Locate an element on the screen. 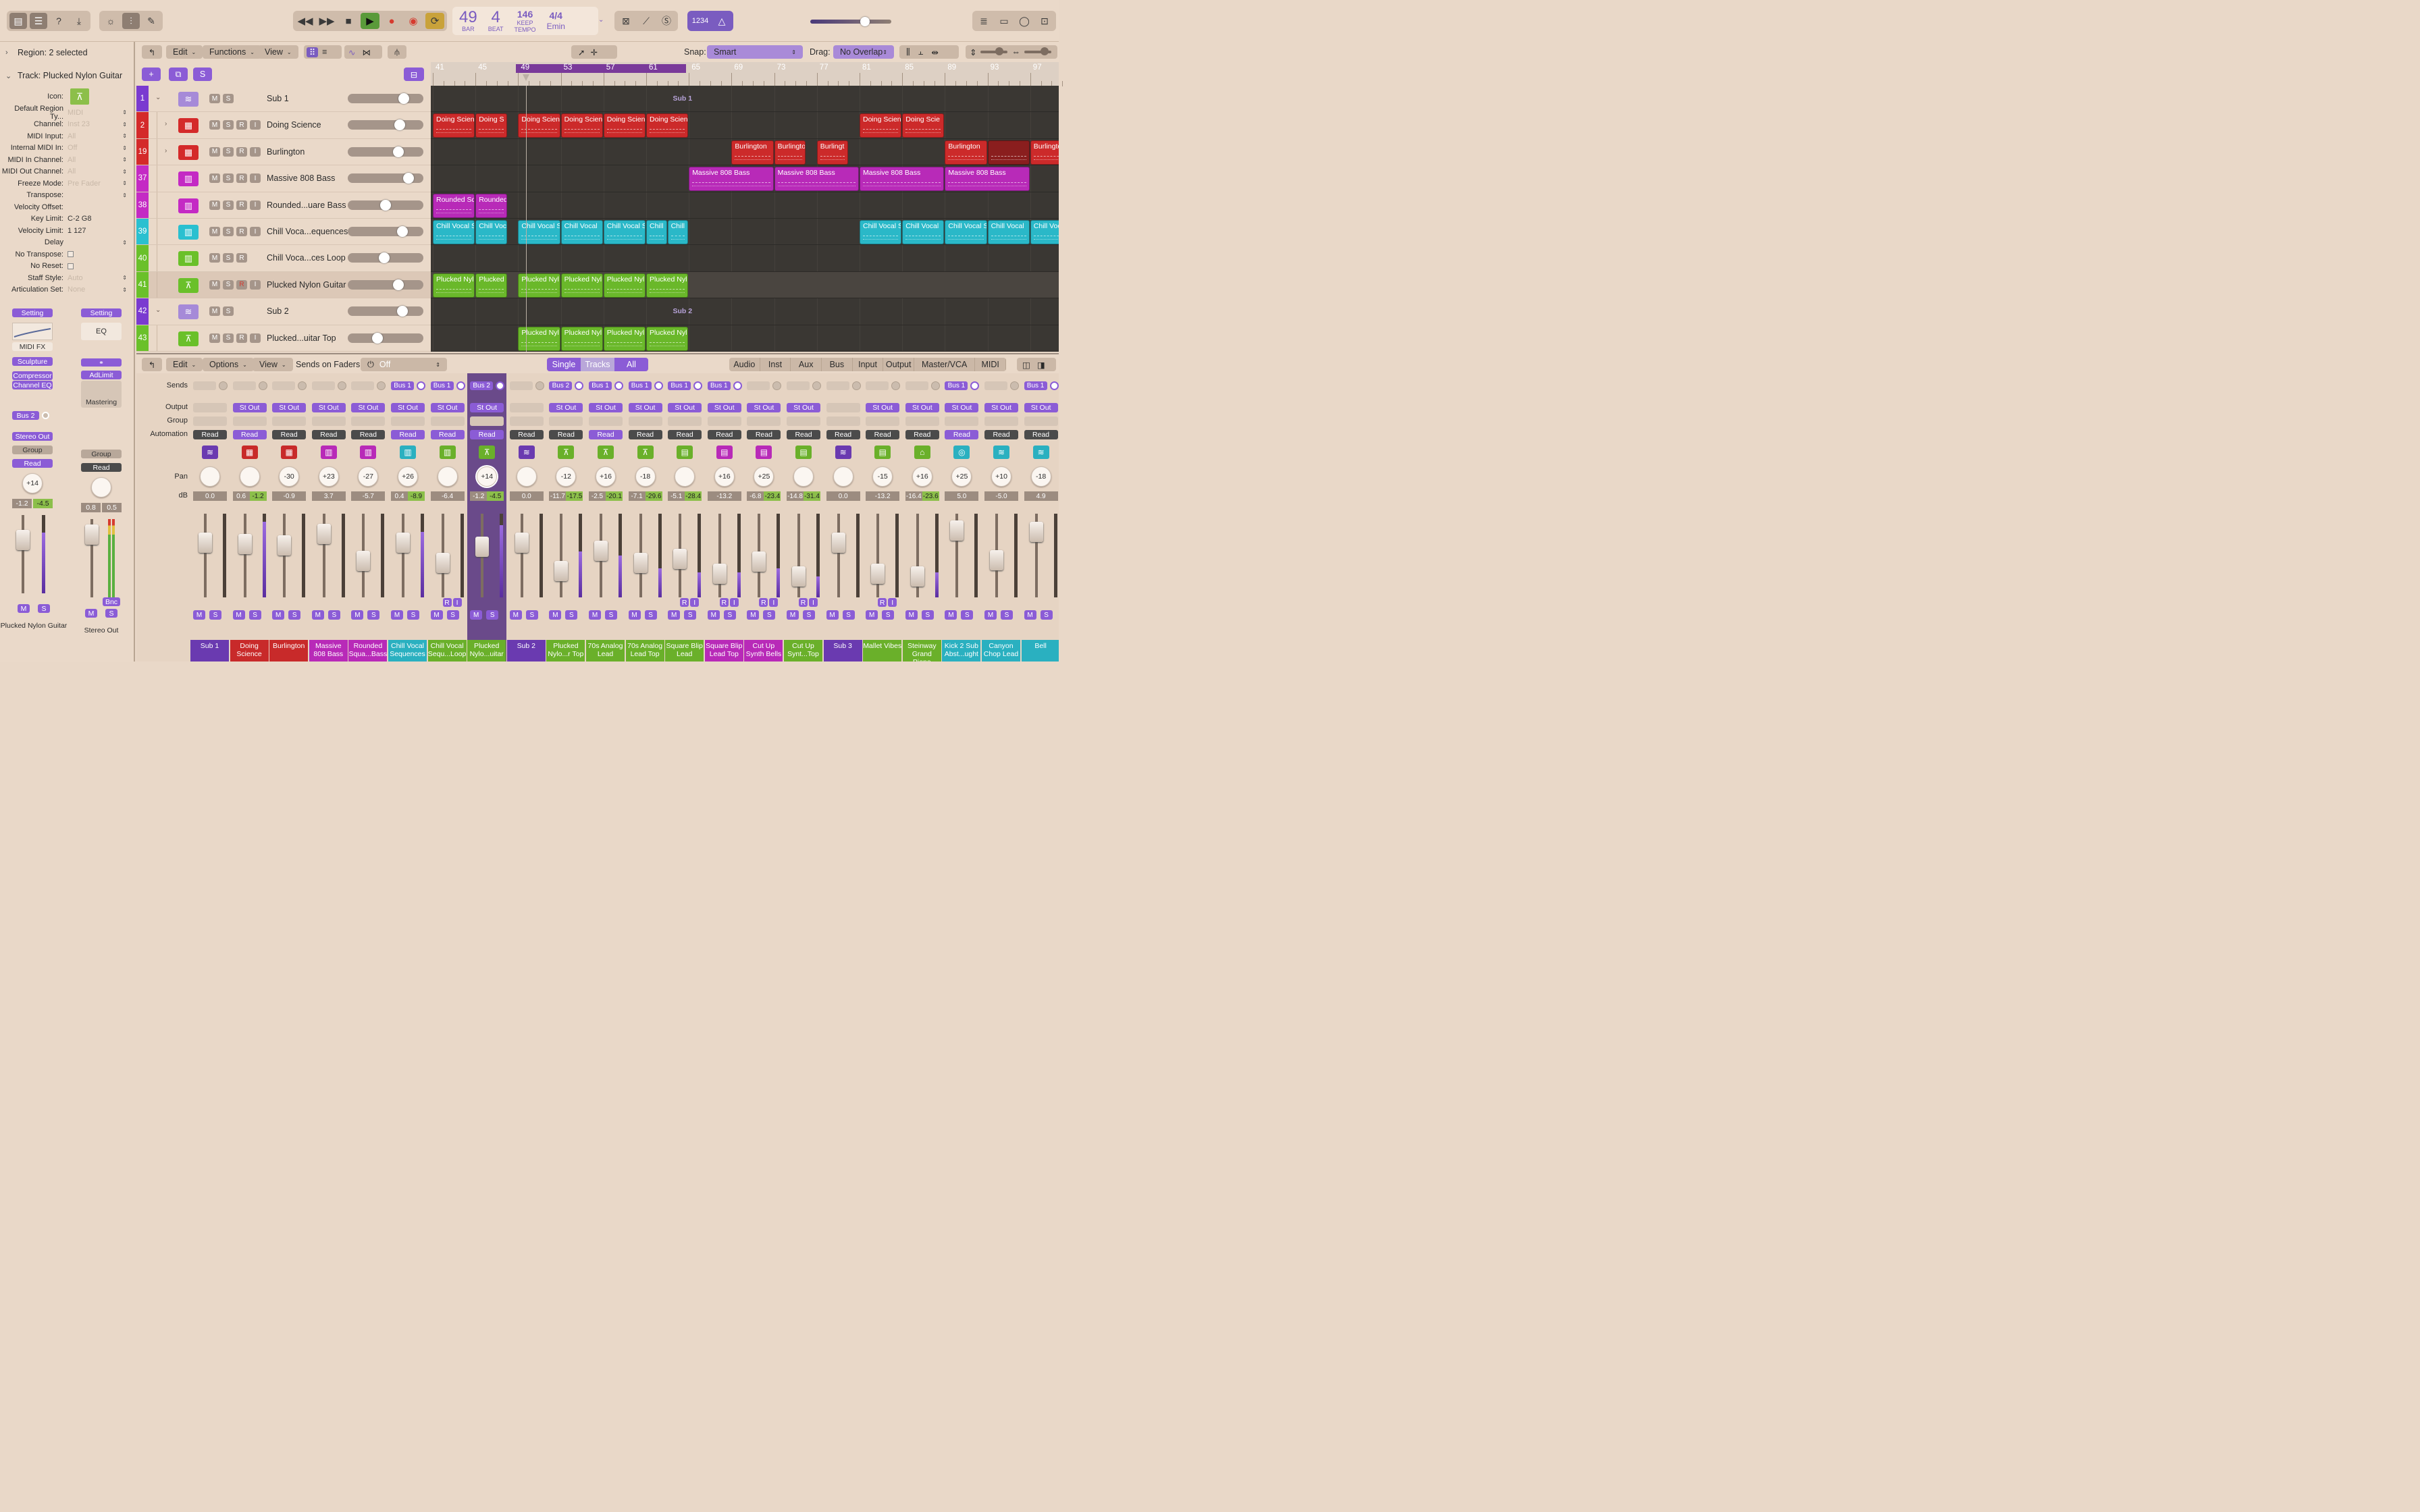  volume-readout: 3.7 is located at coordinates (328, 496).